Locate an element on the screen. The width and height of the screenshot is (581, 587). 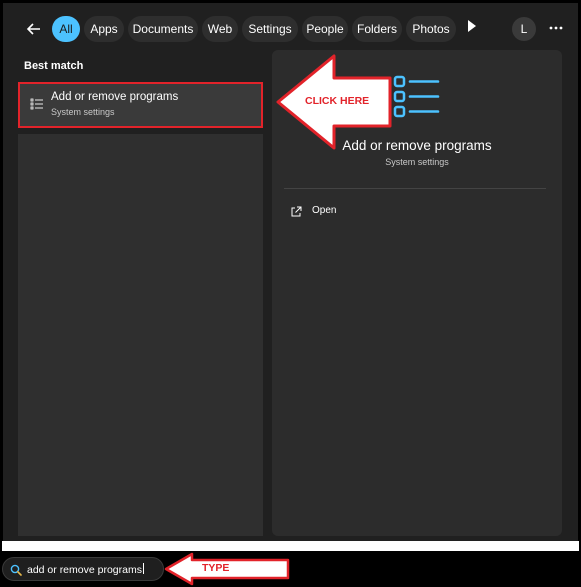
best-match-result: Add or remove programs System settings is located at coordinates (140, 105).